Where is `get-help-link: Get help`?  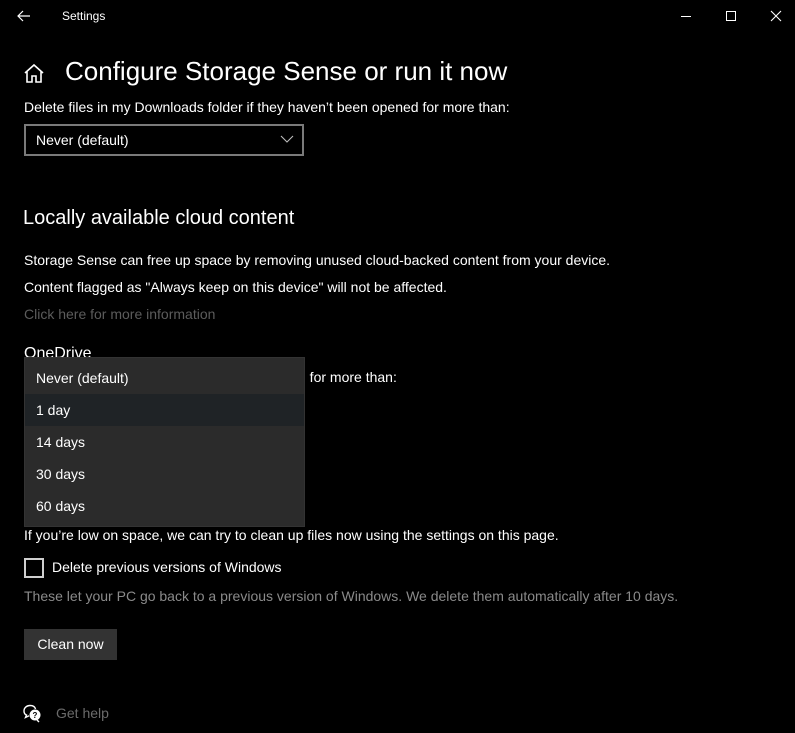 get-help-link: Get help is located at coordinates (82, 713).